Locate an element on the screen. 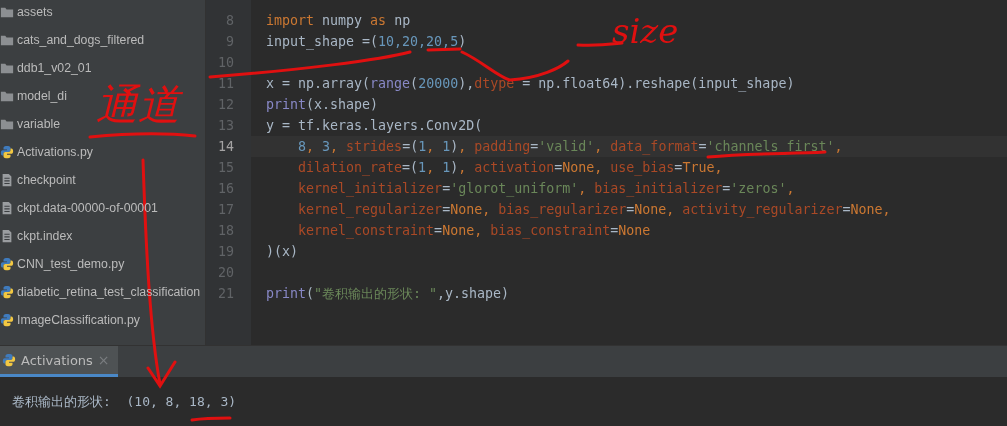 This screenshot has width=1007, height=426. file-tree-item: model_di is located at coordinates (33, 96).